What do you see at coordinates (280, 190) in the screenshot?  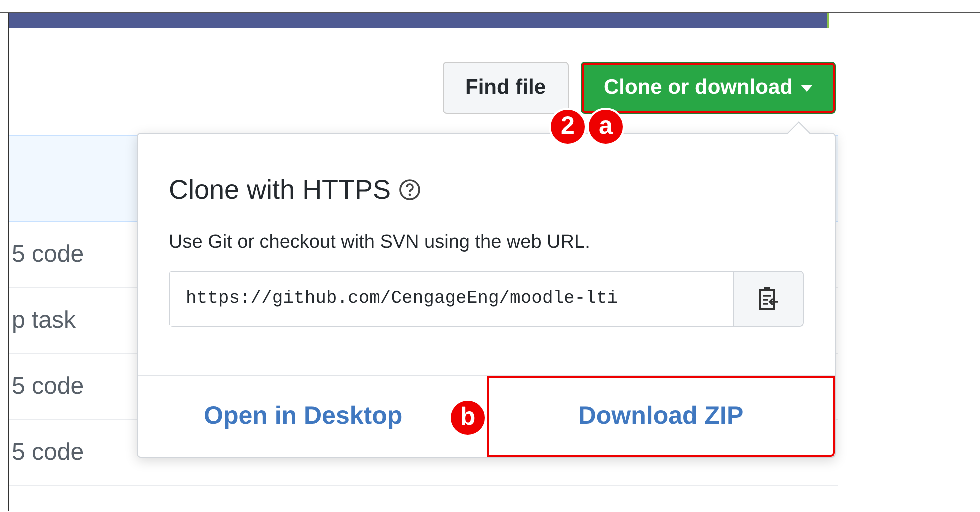 I see `popover-title: Clone with HTTPS` at bounding box center [280, 190].